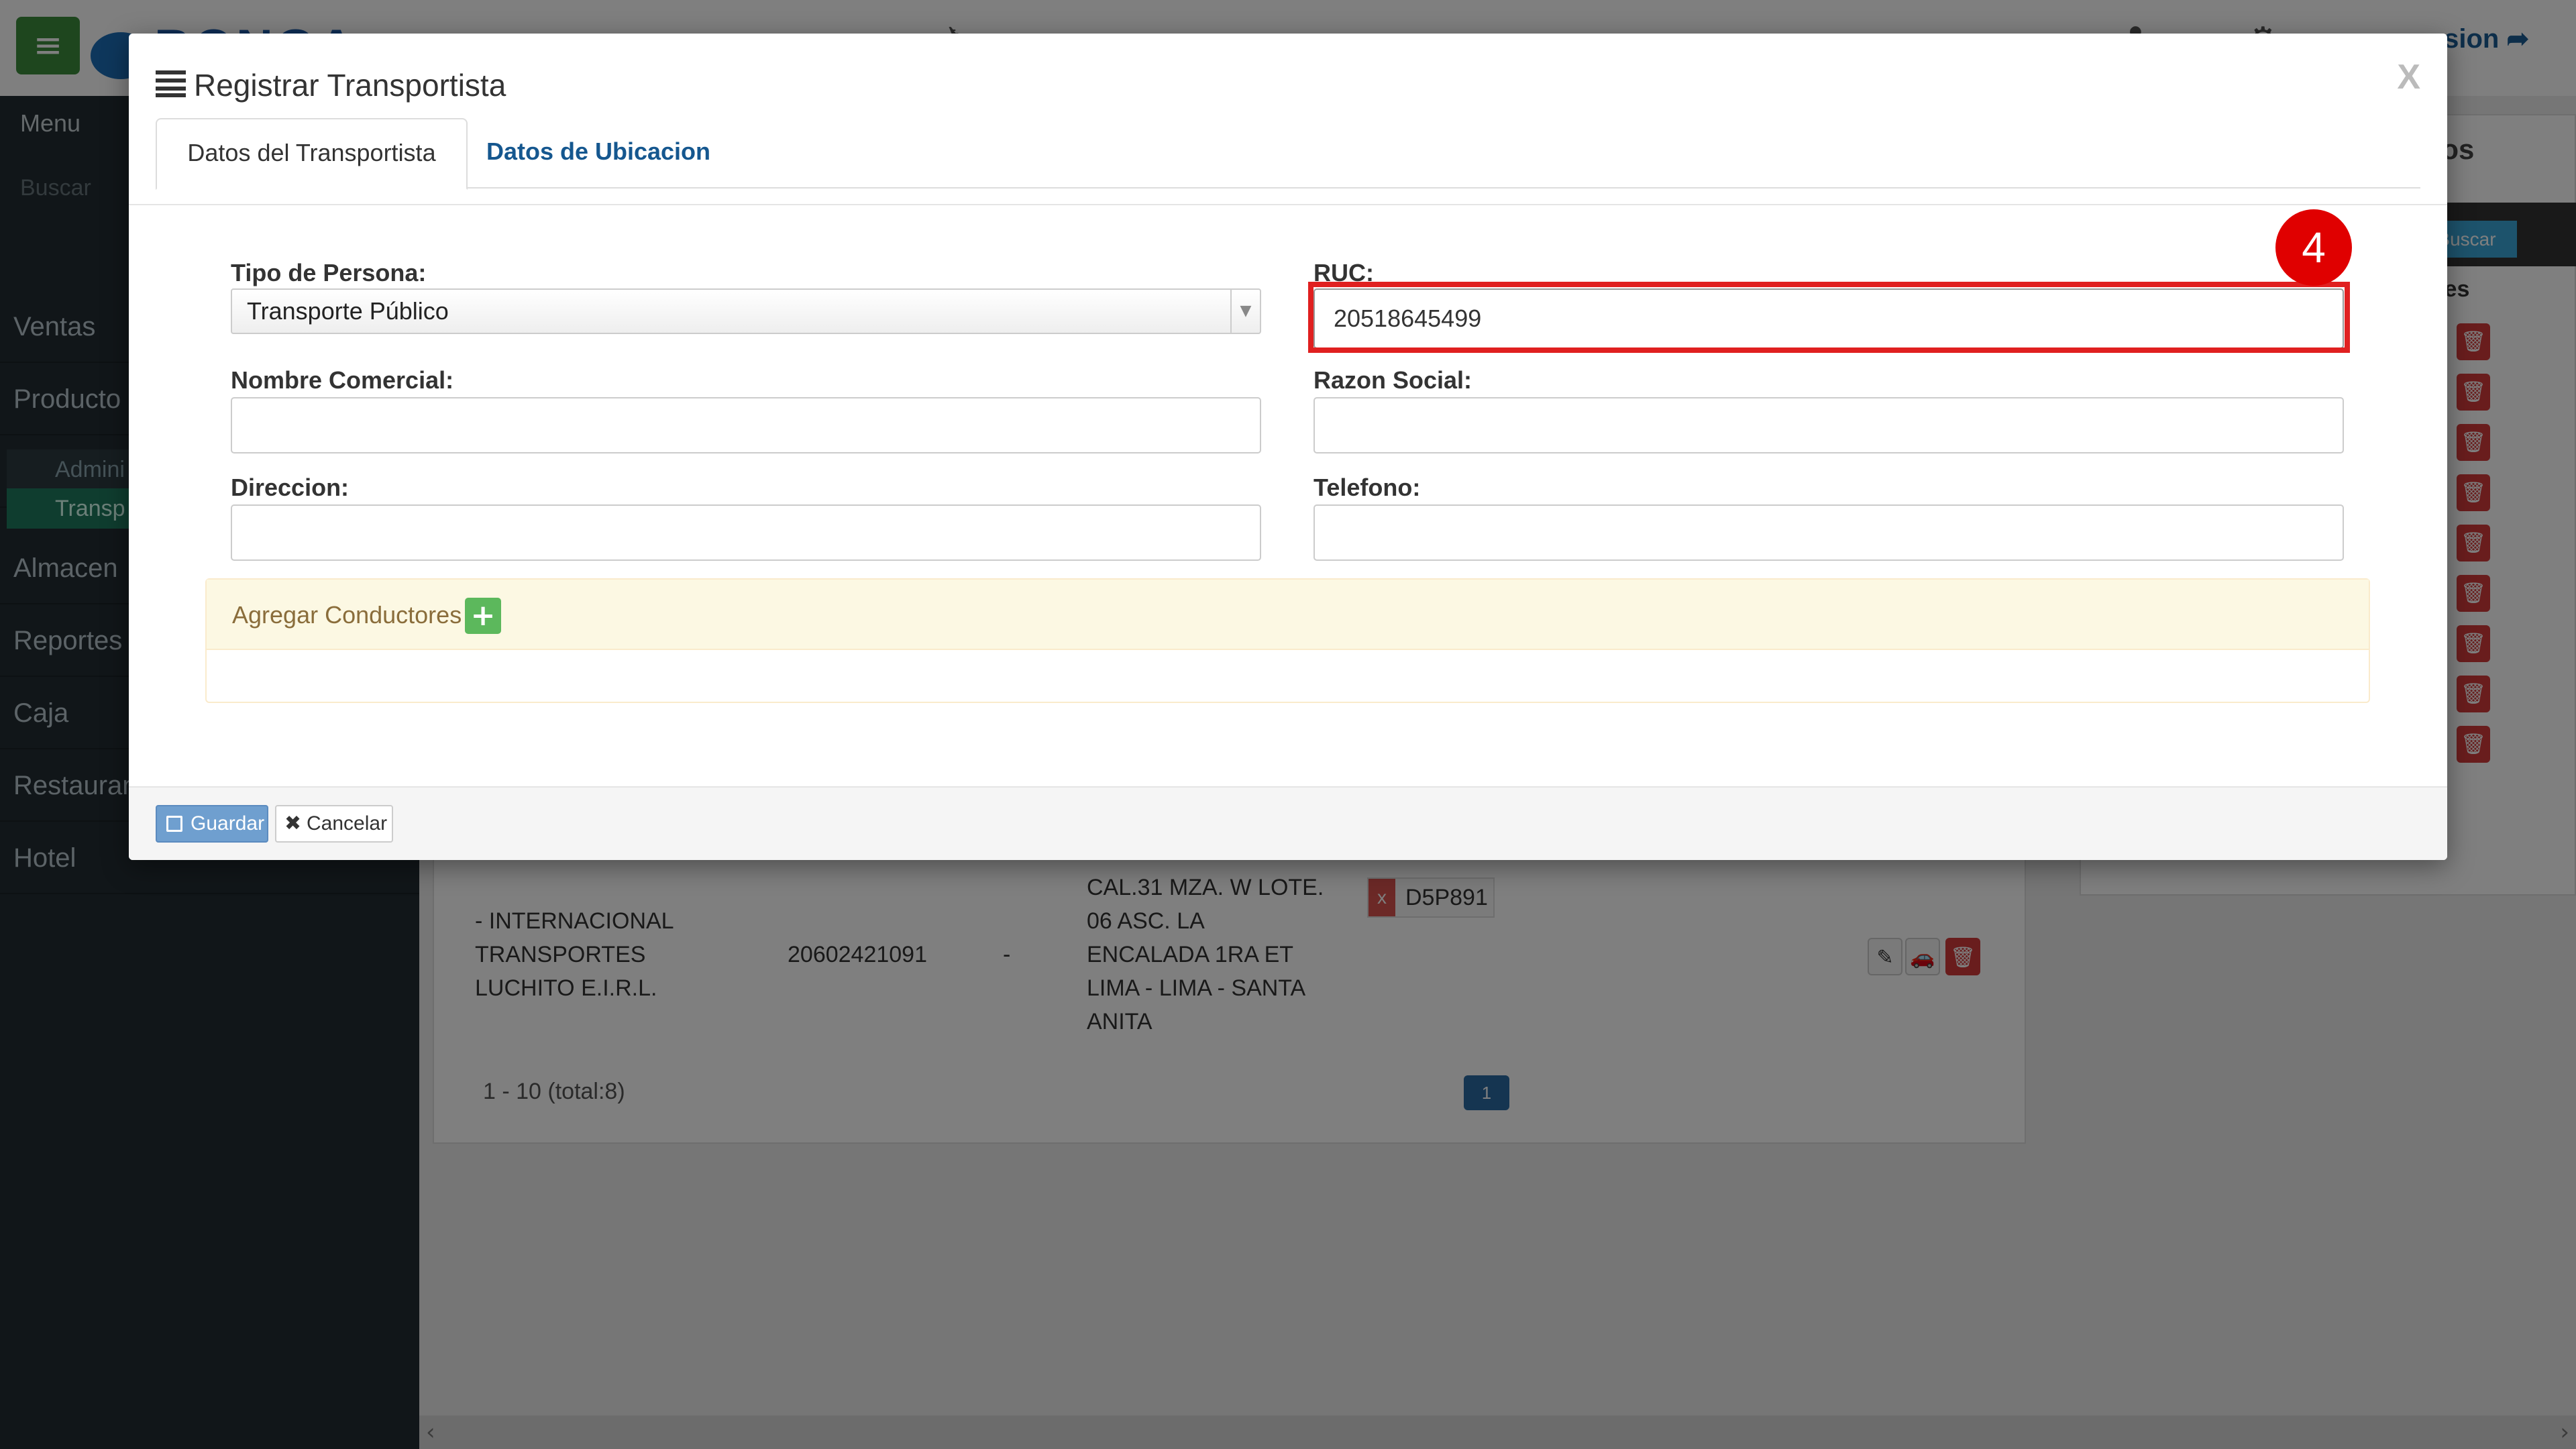 Image resolution: width=2576 pixels, height=1449 pixels. I want to click on save-button-label: Guardar, so click(228, 823).